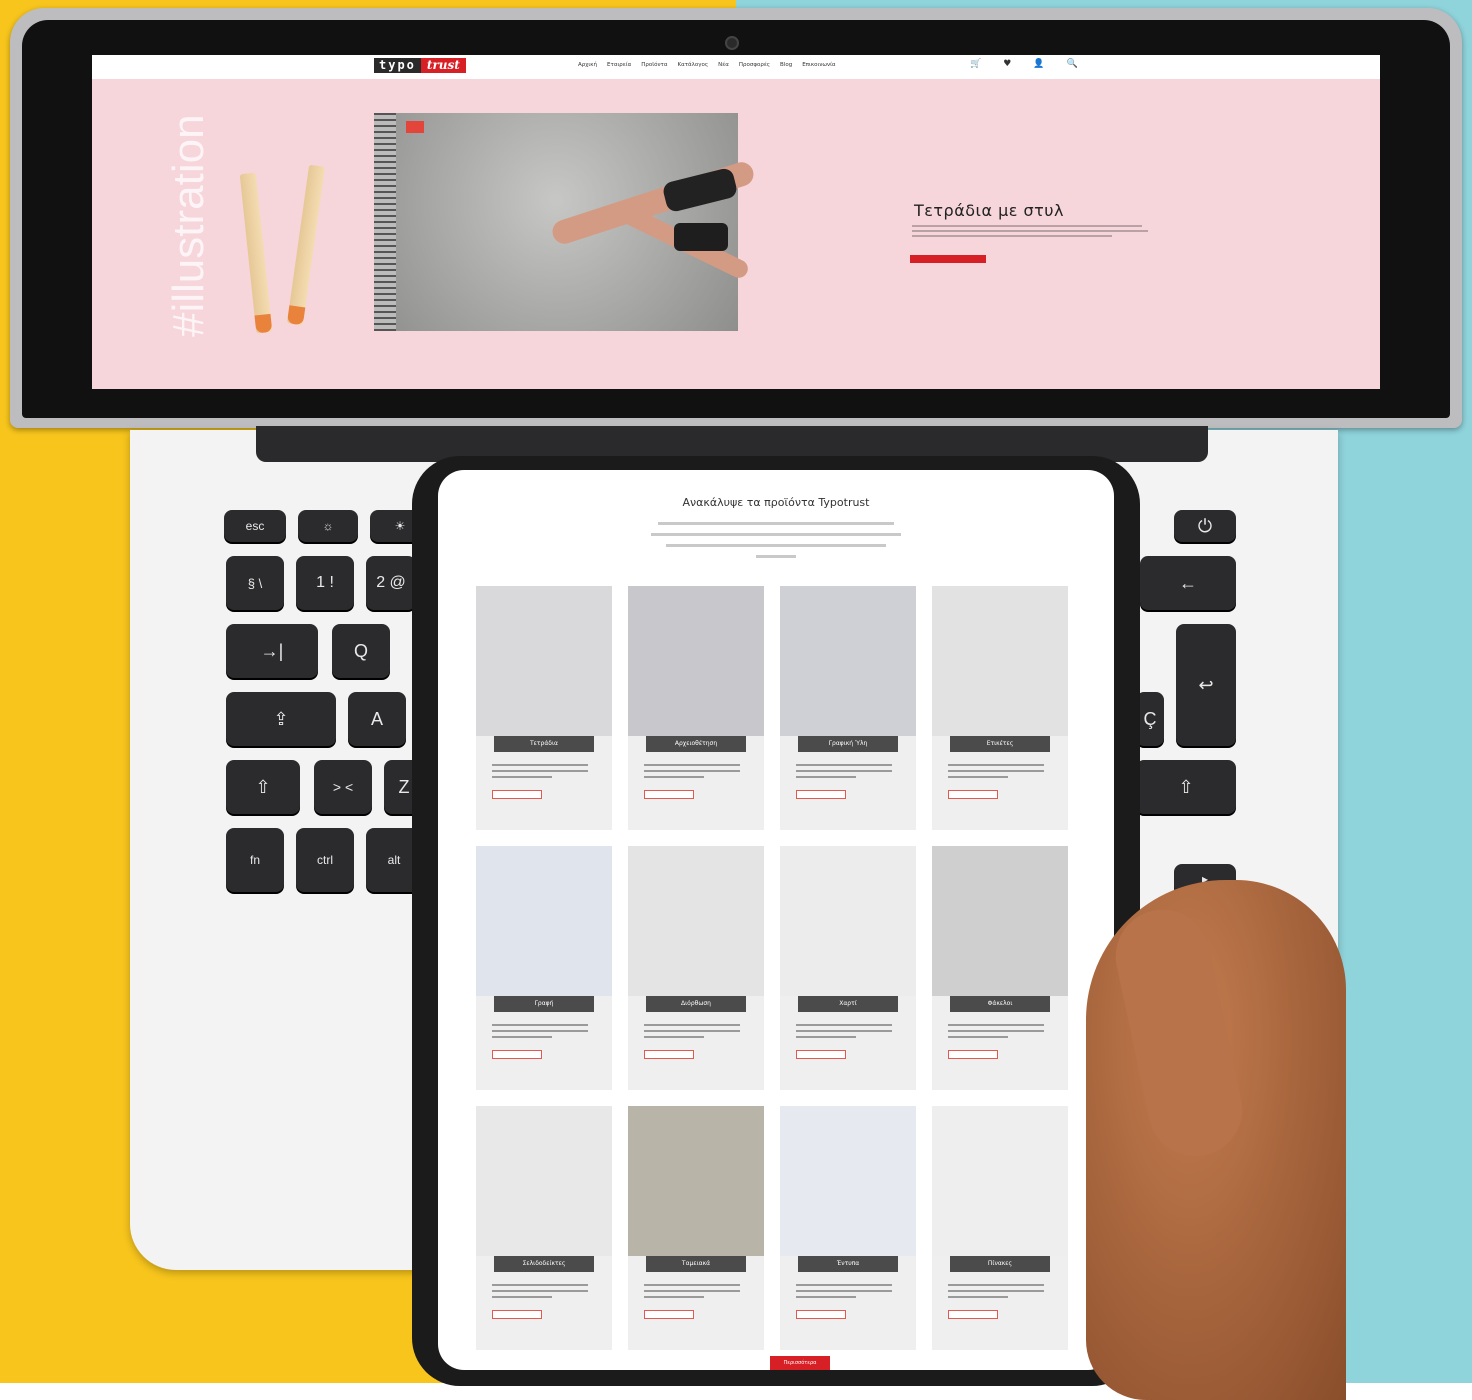  What do you see at coordinates (848, 1264) in the screenshot?
I see `product-category-label: Έντυπα` at bounding box center [848, 1264].